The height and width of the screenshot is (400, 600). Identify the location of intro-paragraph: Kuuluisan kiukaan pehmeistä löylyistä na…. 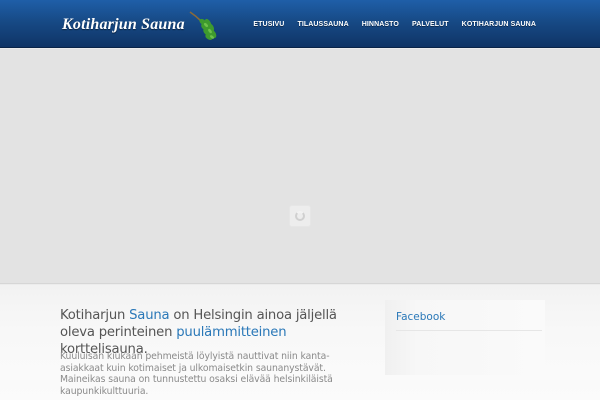
(196, 374).